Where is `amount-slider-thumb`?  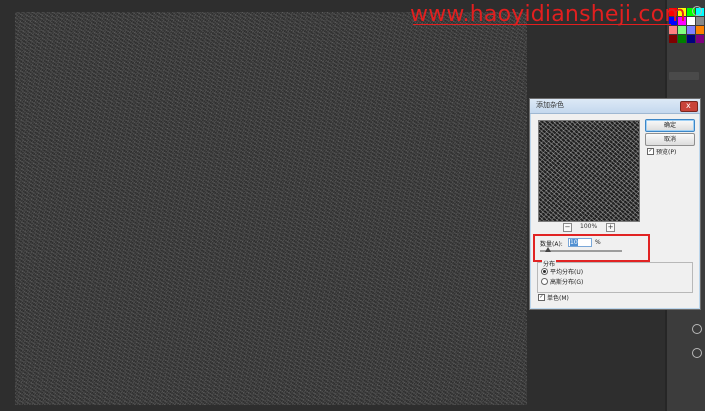 amount-slider-thumb is located at coordinates (548, 249).